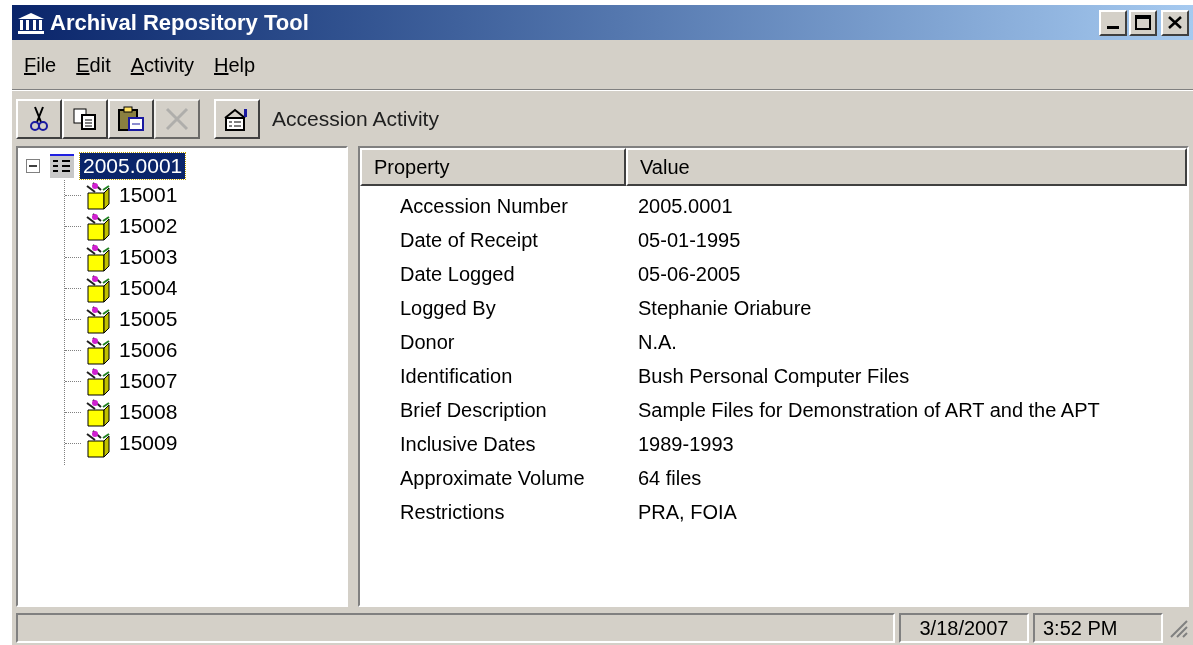 Image resolution: width=1193 pixels, height=645 pixels. I want to click on menu-item: Help, so click(235, 64).